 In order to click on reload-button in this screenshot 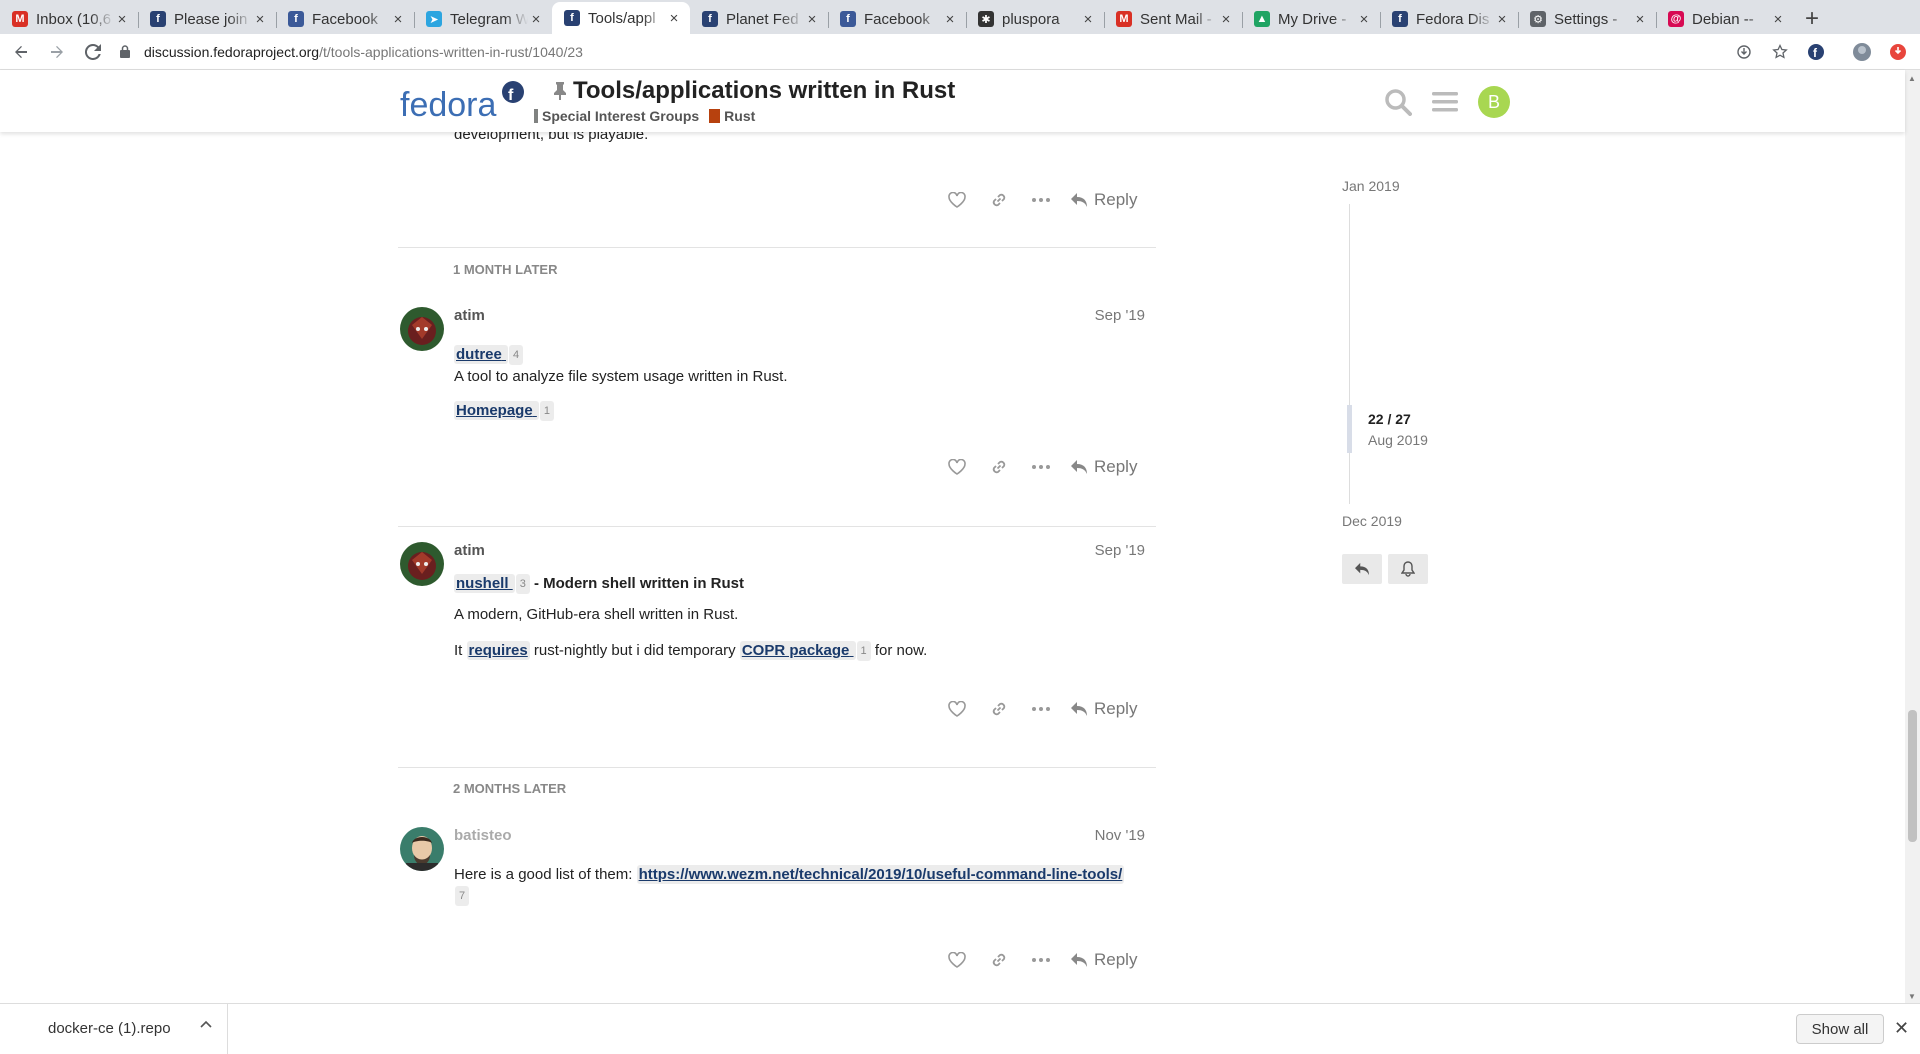, I will do `click(93, 52)`.